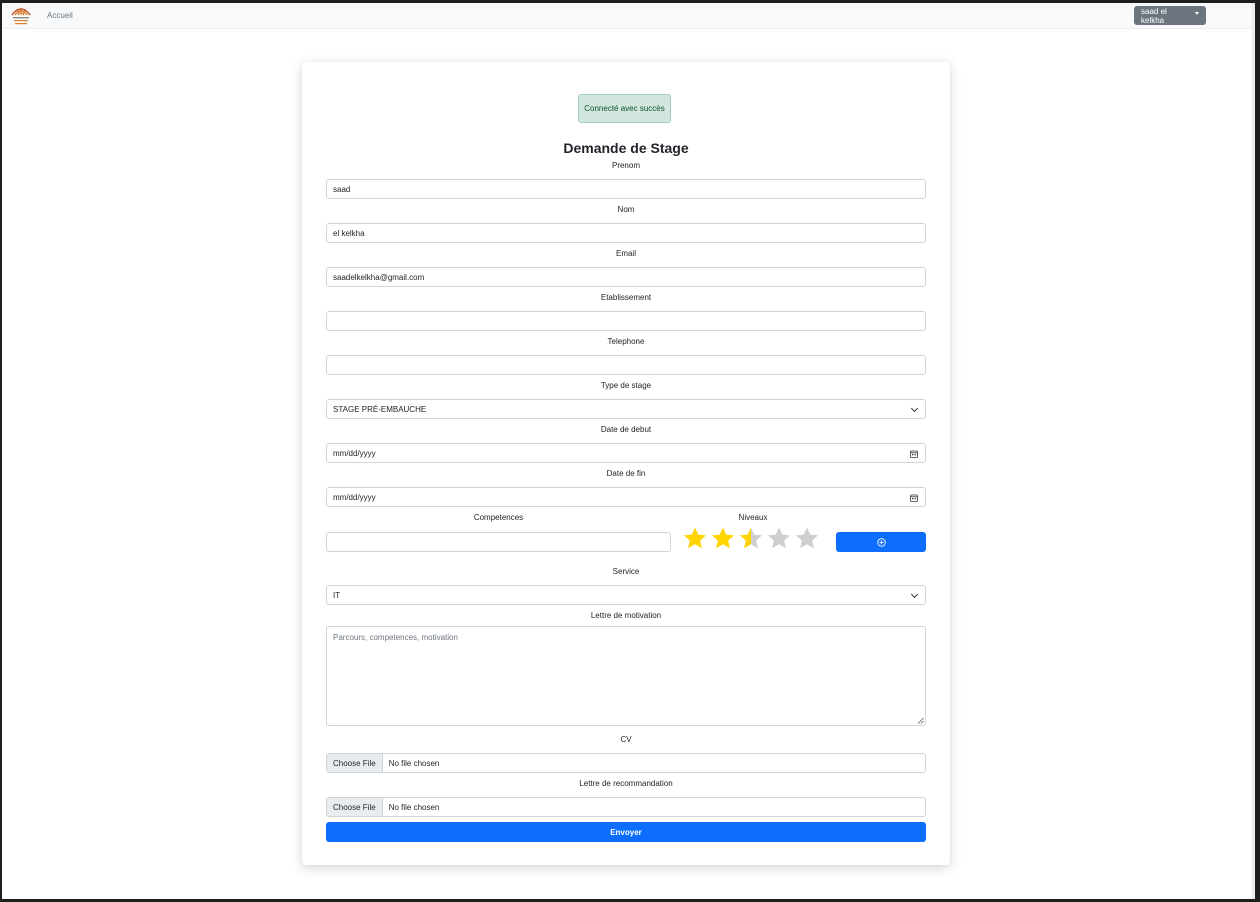 Image resolution: width=1260 pixels, height=902 pixels. I want to click on prenom-value: saad, so click(342, 189).